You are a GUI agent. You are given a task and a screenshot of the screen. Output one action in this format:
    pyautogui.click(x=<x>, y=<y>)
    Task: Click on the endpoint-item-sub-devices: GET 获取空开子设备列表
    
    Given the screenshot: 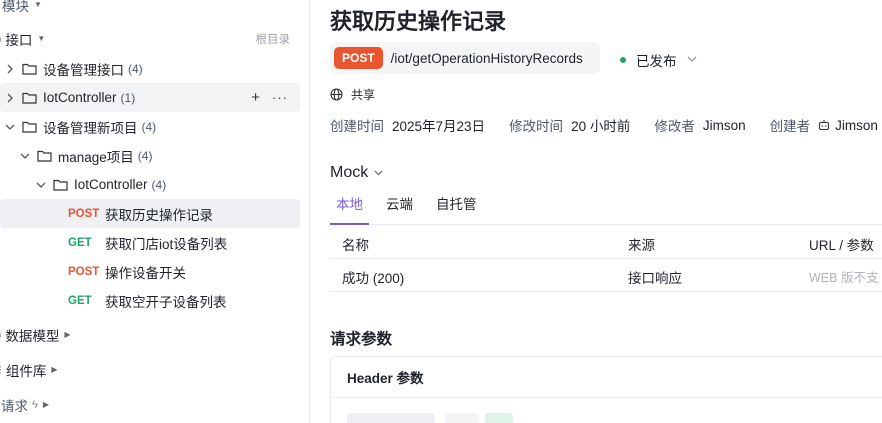 What is the action you would take?
    pyautogui.click(x=150, y=300)
    